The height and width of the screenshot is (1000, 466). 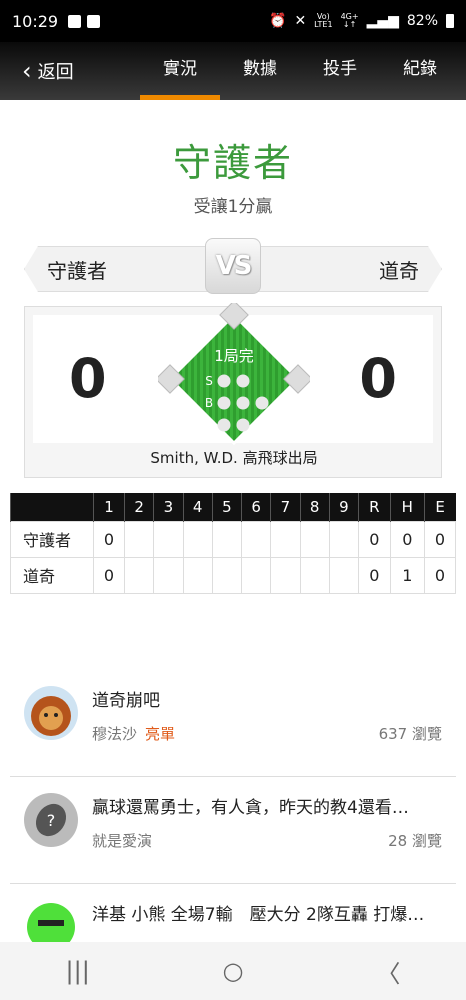 What do you see at coordinates (349, 20) in the screenshot?
I see `network-4g-indicator: 4G+ ↓↑` at bounding box center [349, 20].